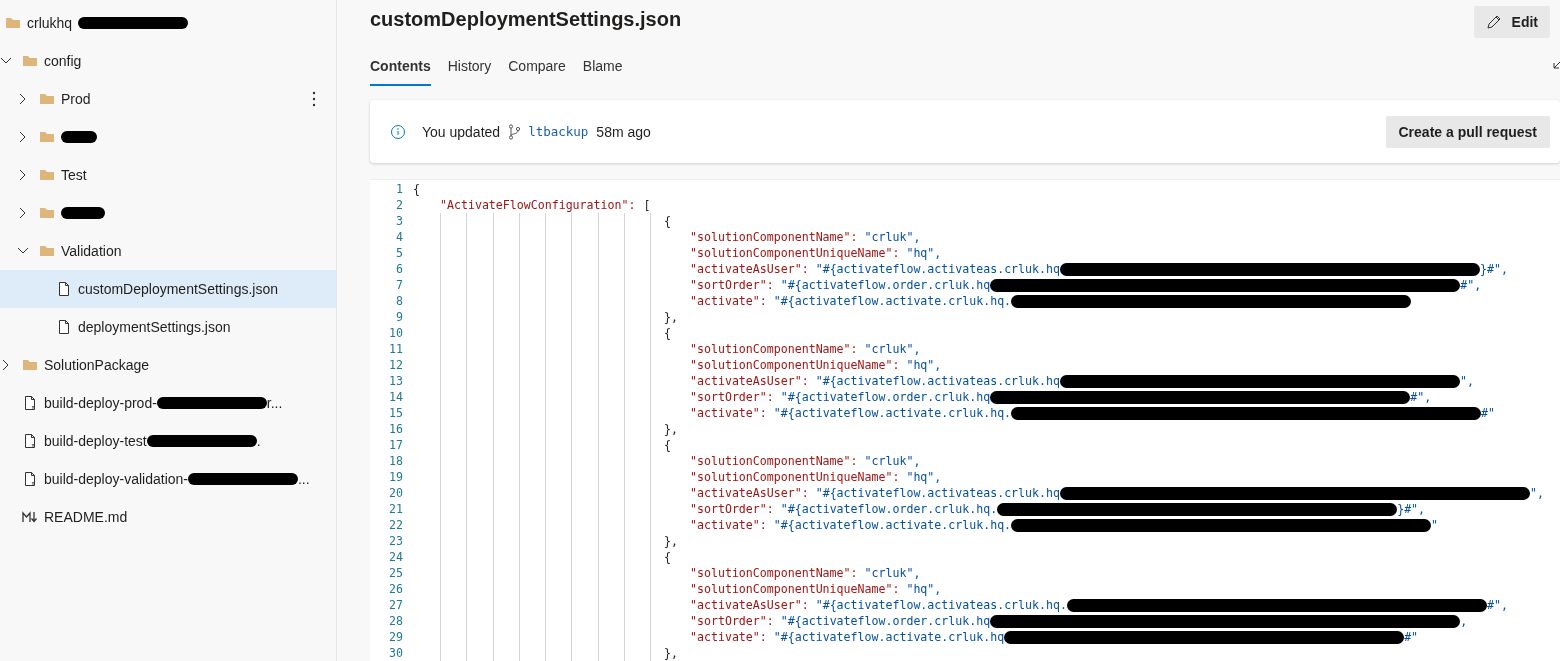 This screenshot has width=1560, height=661. Describe the element at coordinates (116, 479) in the screenshot. I see `tree-item-label: build-deploy-validation-` at that location.